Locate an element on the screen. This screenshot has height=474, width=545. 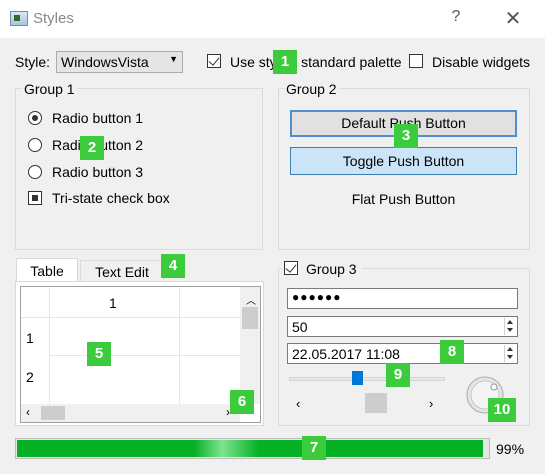
badge-2: 2 is located at coordinates (92, 148).